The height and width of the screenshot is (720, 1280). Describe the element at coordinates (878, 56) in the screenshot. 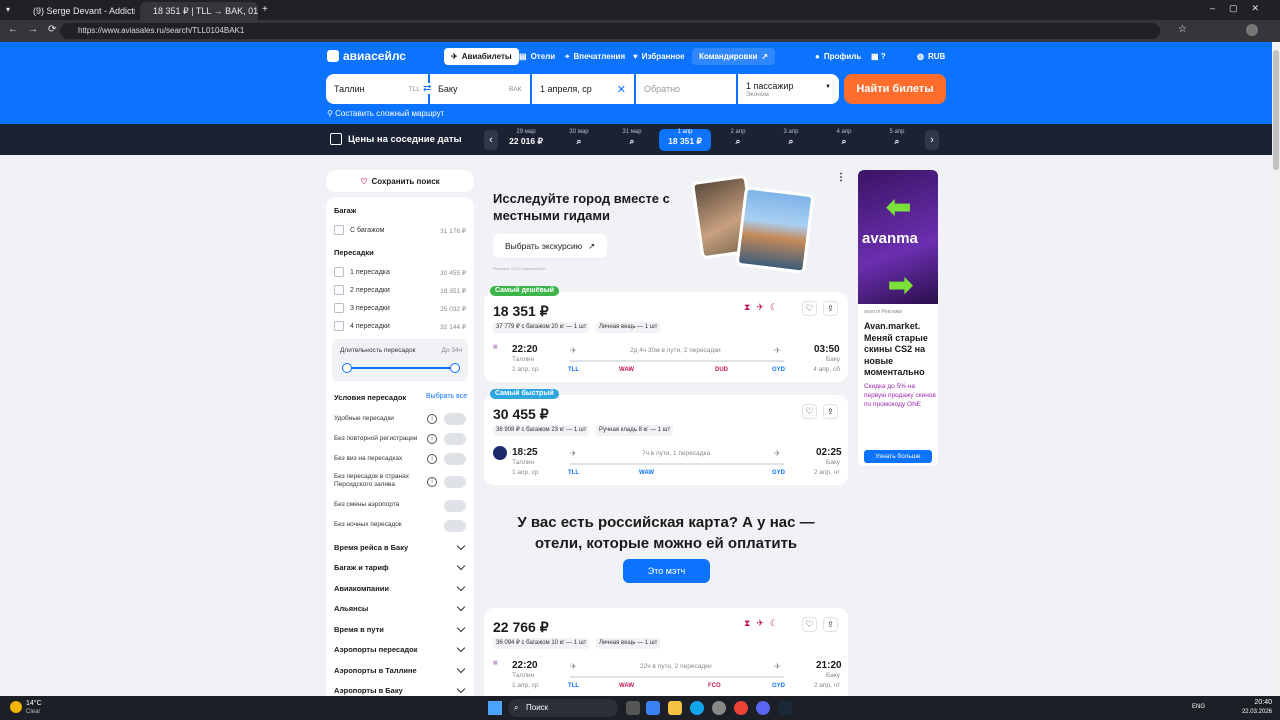

I see `help-icon: ▦ ?` at that location.